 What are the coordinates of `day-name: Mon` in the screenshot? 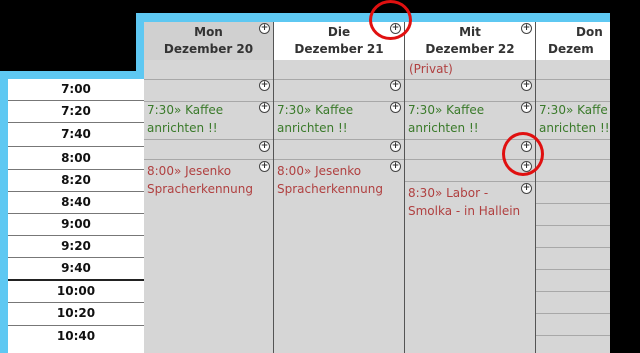 It's located at (208, 32).